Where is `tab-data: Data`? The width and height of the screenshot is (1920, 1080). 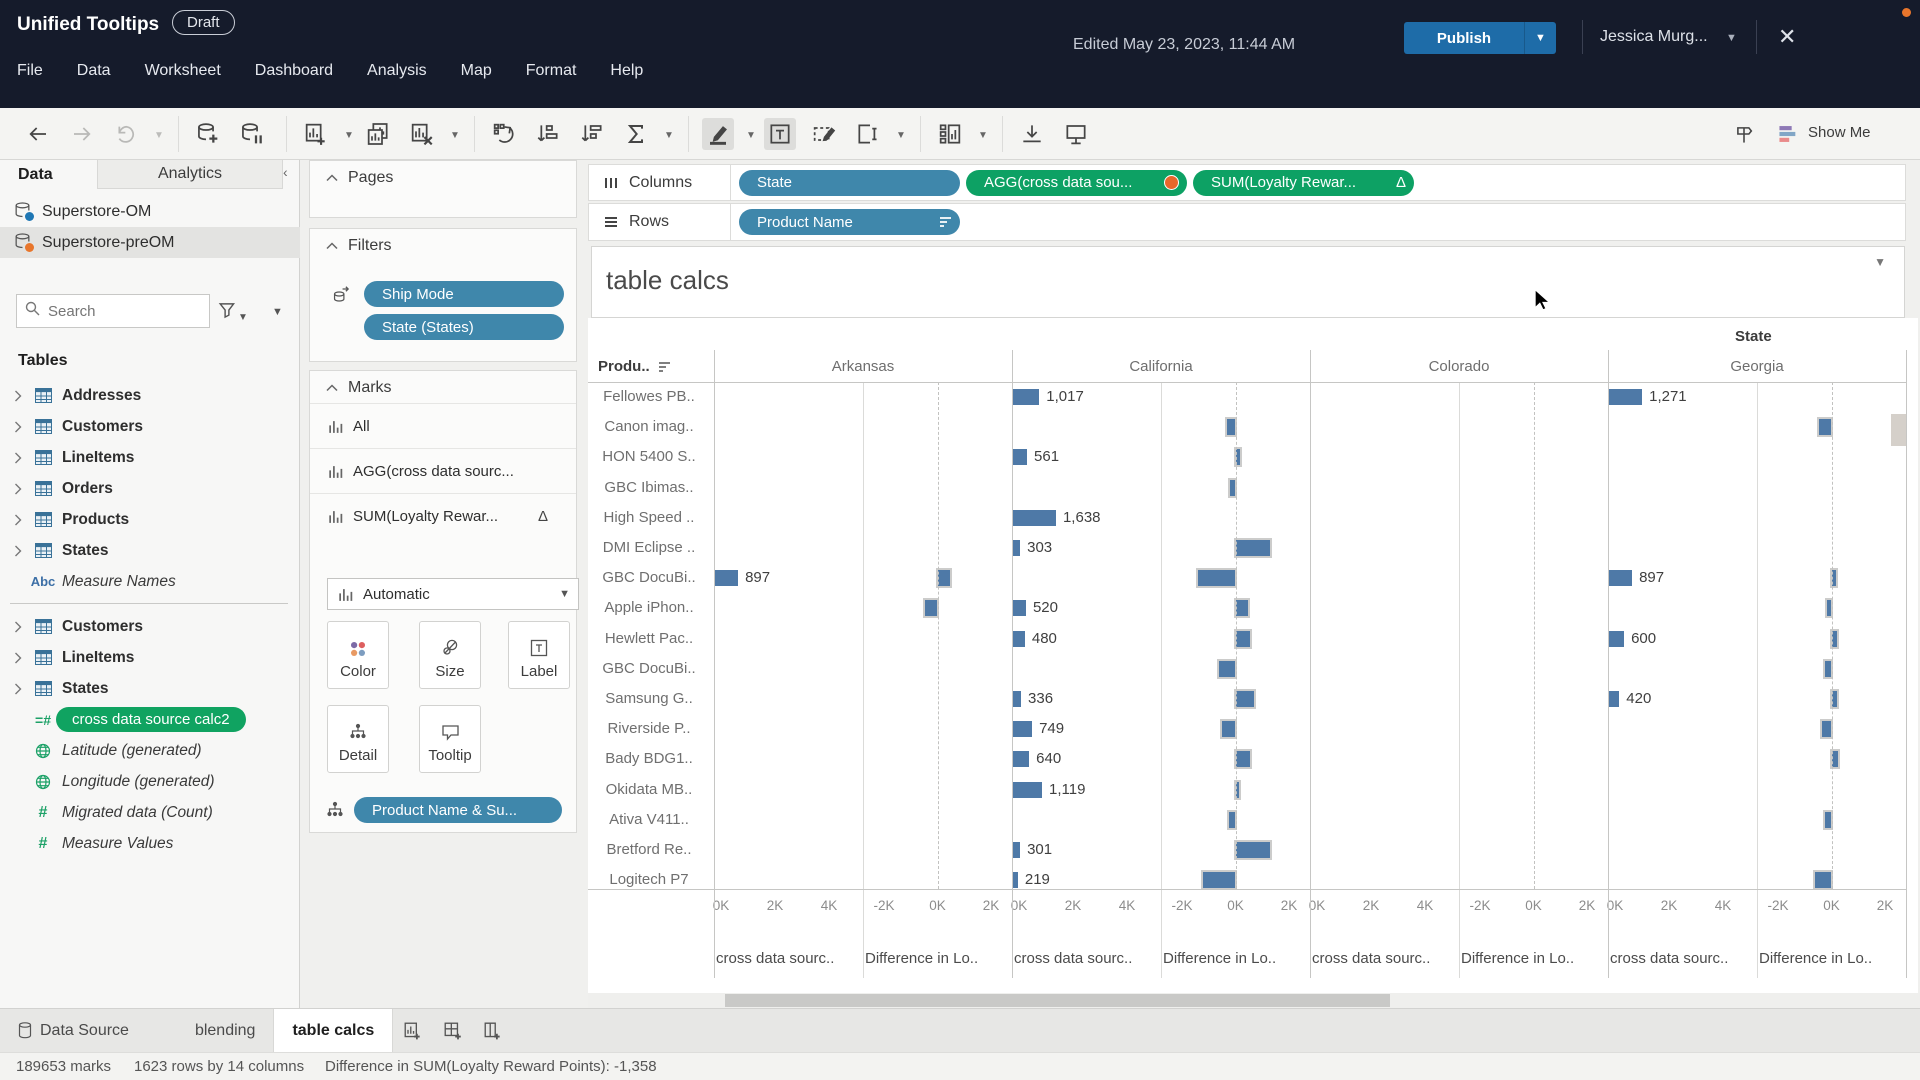 tab-data: Data is located at coordinates (48, 174).